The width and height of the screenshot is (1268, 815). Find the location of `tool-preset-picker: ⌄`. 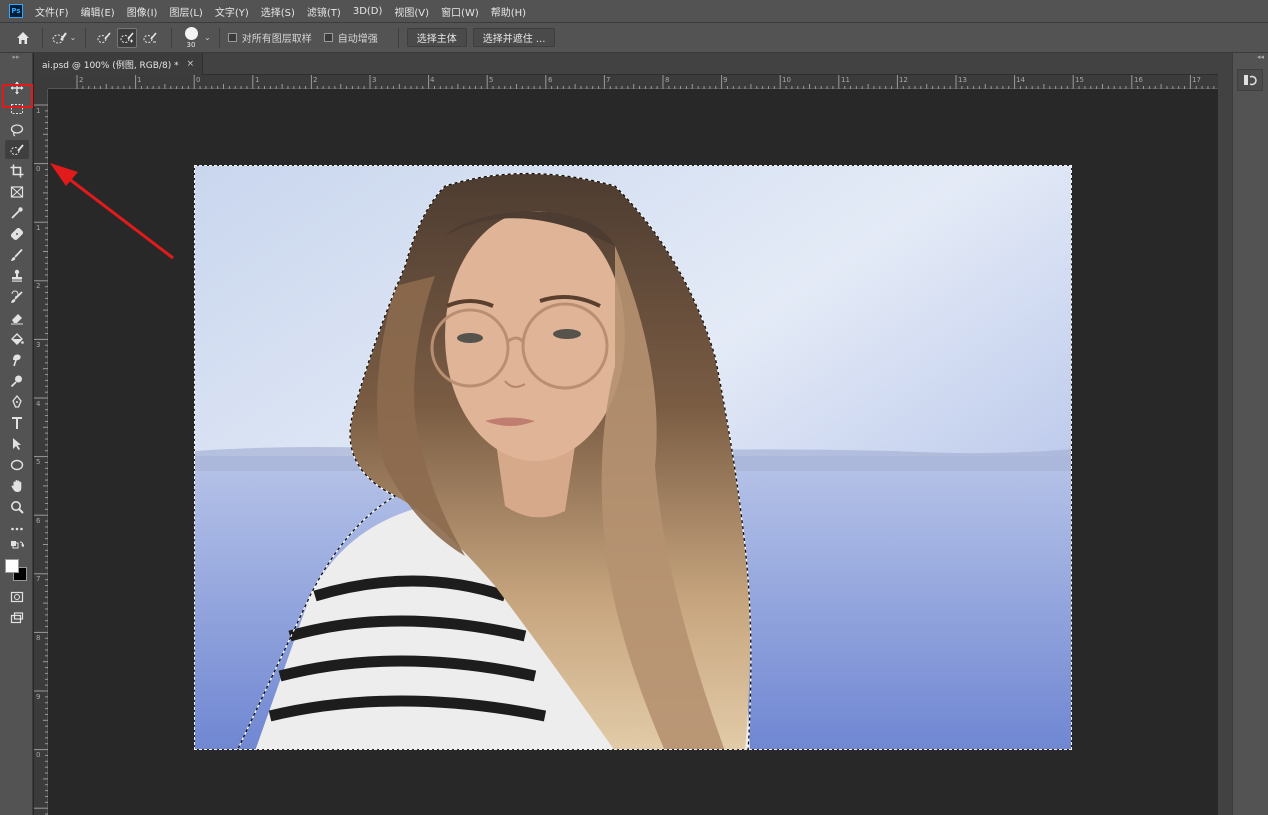

tool-preset-picker: ⌄ is located at coordinates (64, 38).